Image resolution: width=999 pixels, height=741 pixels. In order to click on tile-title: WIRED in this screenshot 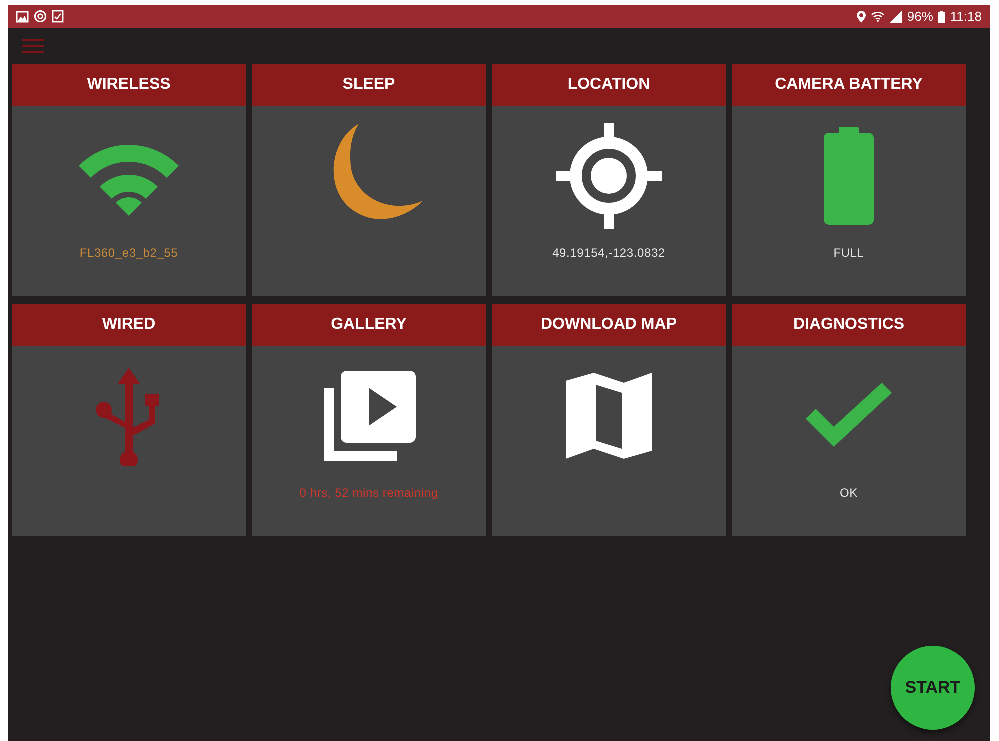, I will do `click(129, 325)`.